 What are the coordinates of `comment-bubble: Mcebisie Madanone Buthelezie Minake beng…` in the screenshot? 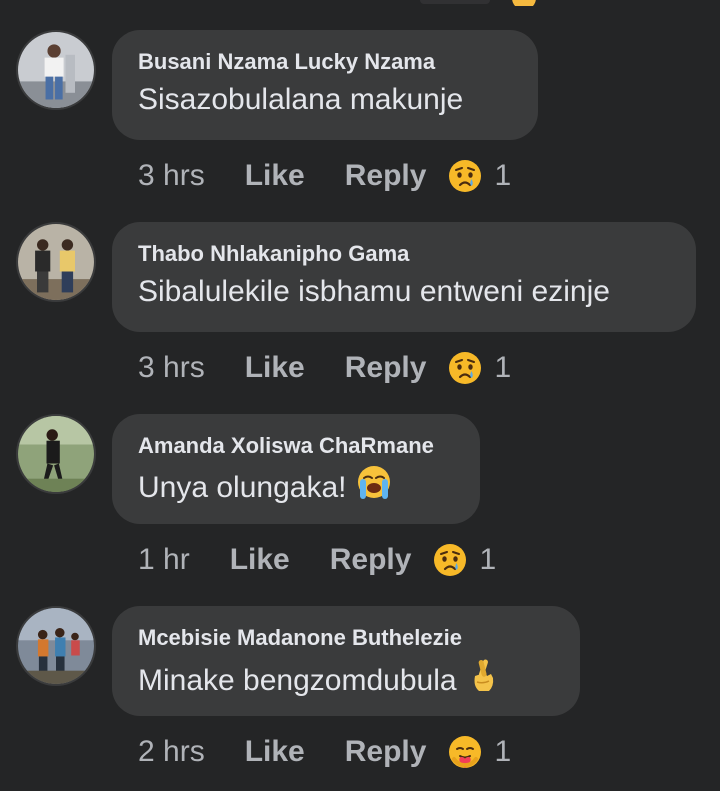 It's located at (346, 661).